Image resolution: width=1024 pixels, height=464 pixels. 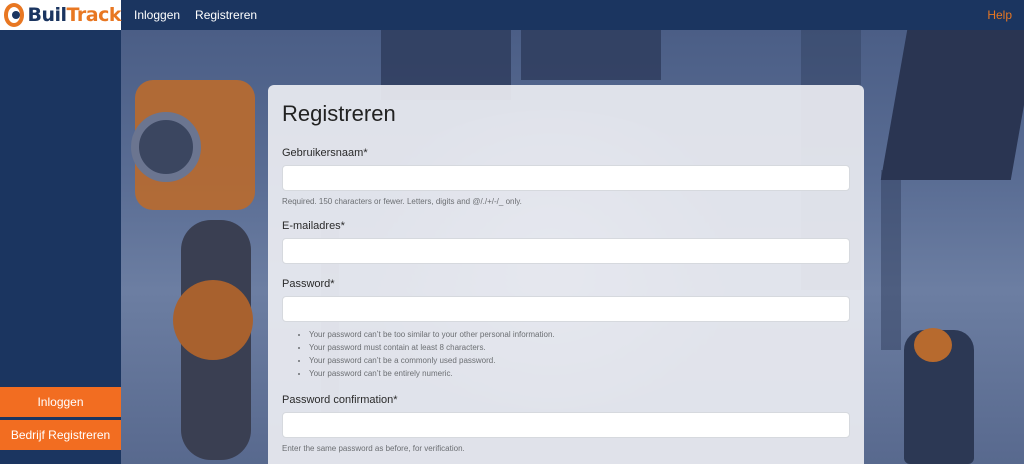 I want to click on sidebar: Inloggen Bedrijf Registreren, so click(x=60, y=247).